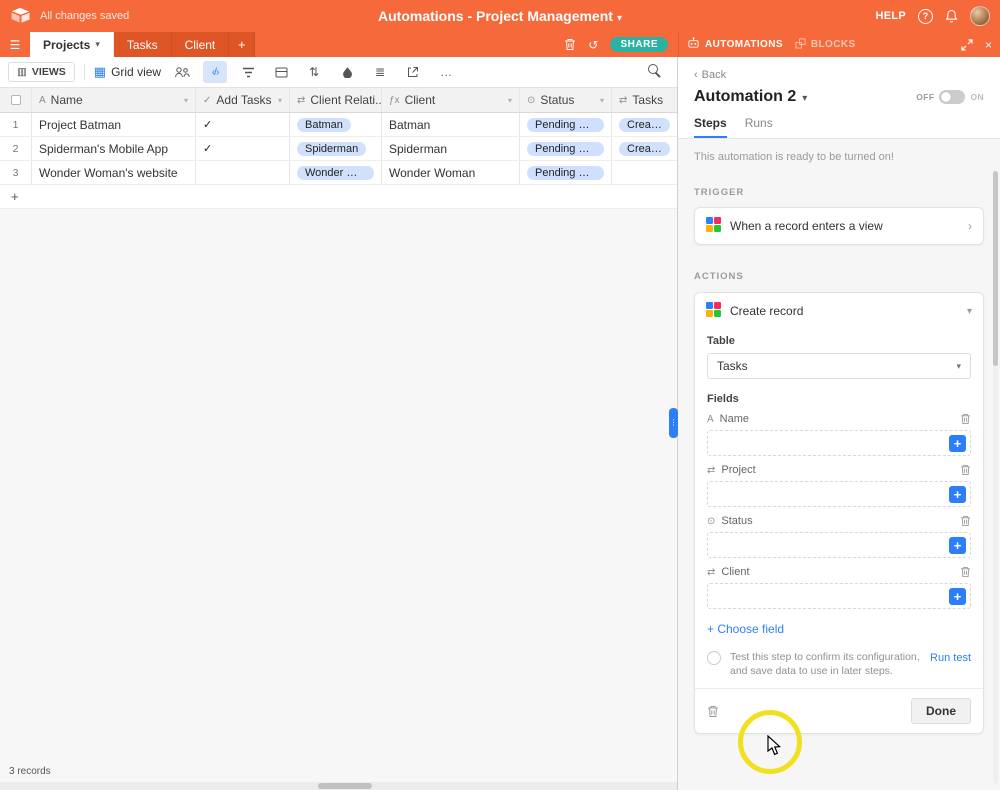  Describe the element at coordinates (952, 97) in the screenshot. I see `automation-toggle` at that location.